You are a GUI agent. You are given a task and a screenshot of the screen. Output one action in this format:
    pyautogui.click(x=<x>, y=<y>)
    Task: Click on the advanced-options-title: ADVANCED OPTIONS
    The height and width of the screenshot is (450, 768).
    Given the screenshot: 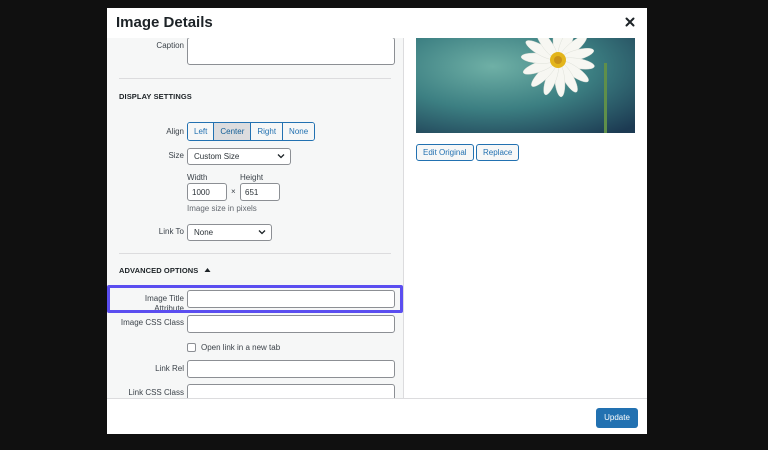 What is the action you would take?
    pyautogui.click(x=165, y=270)
    